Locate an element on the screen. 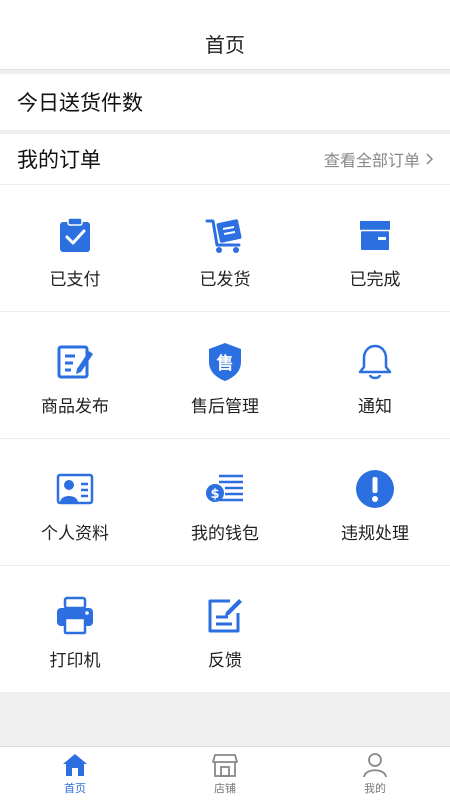 This screenshot has height=800, width=450. user-icon is located at coordinates (375, 764).